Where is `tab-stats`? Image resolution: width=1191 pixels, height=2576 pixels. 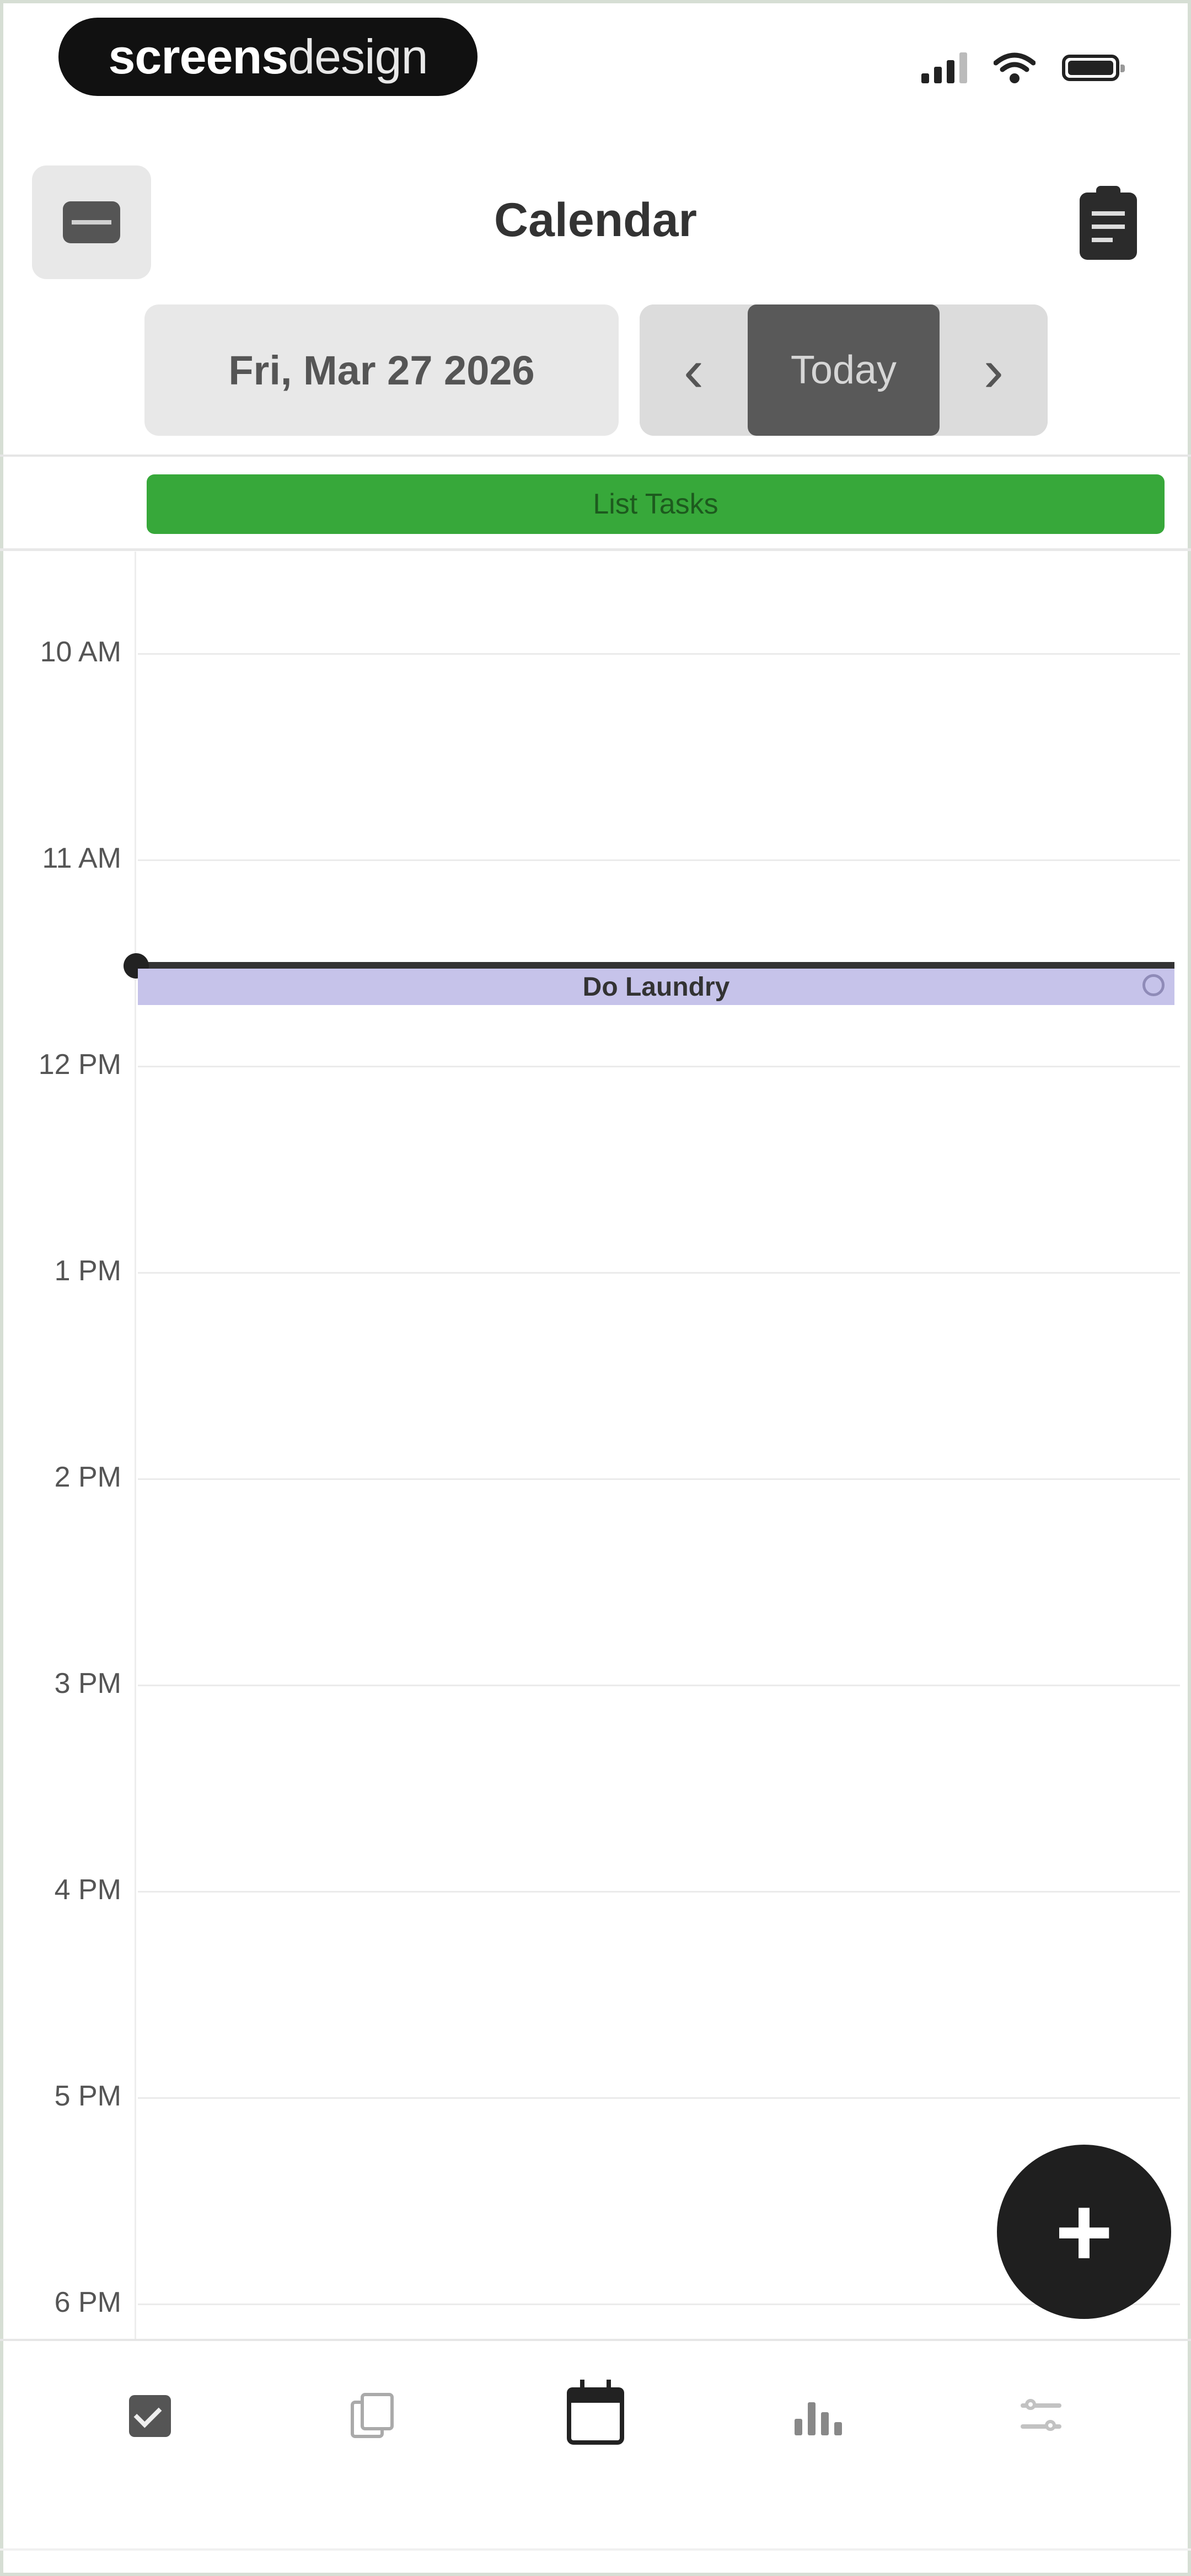 tab-stats is located at coordinates (818, 2416).